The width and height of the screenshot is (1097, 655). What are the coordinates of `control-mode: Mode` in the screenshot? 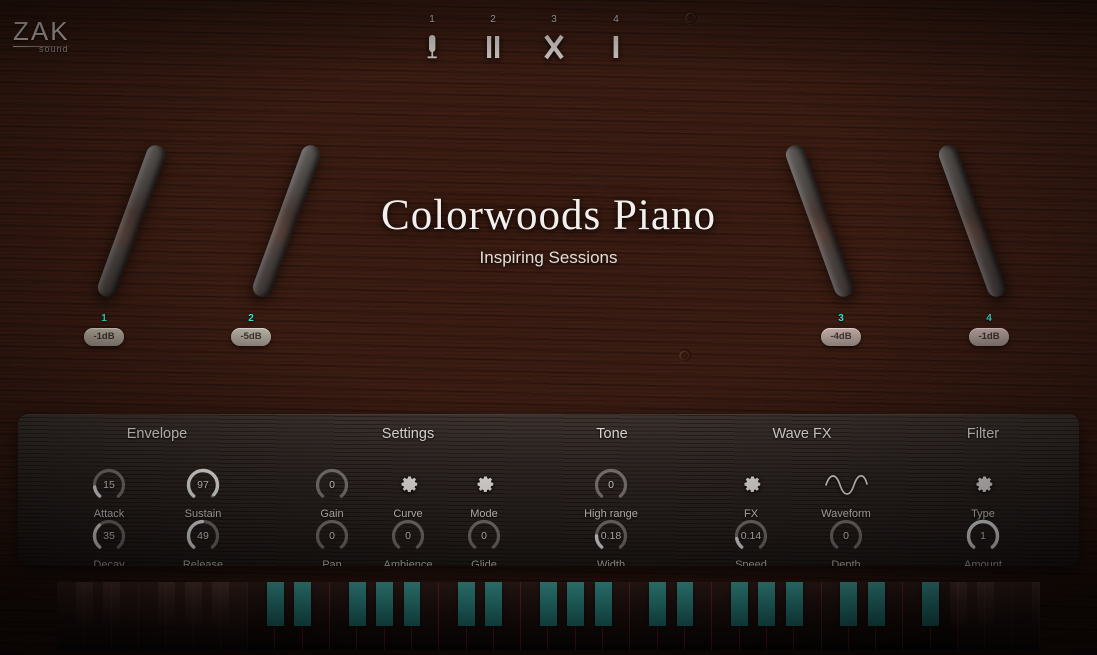 It's located at (484, 491).